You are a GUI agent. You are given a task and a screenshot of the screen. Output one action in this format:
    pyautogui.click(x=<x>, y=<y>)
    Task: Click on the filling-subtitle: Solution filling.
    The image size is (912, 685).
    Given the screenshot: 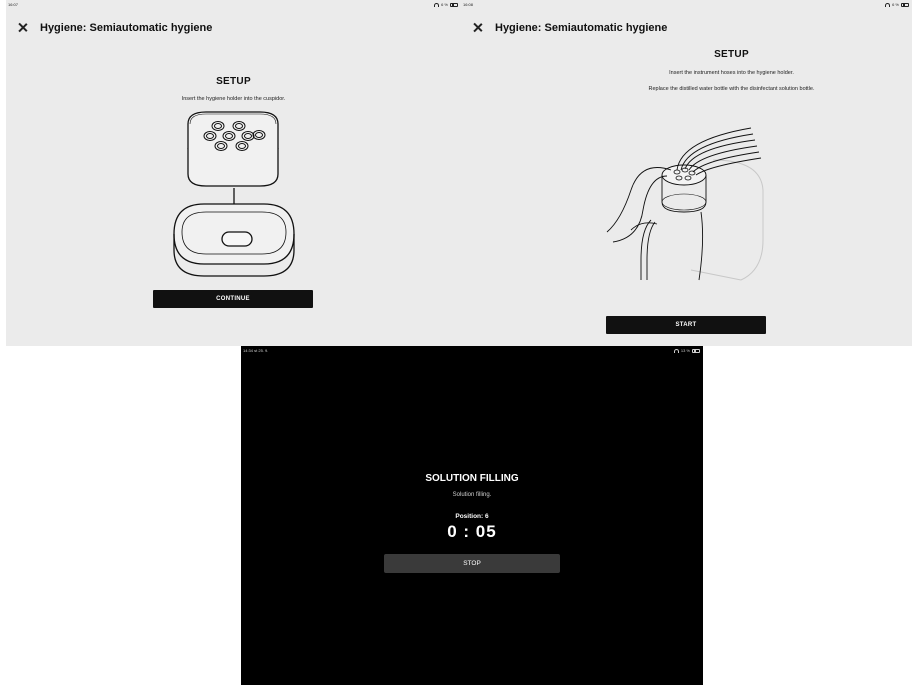 What is the action you would take?
    pyautogui.click(x=472, y=495)
    